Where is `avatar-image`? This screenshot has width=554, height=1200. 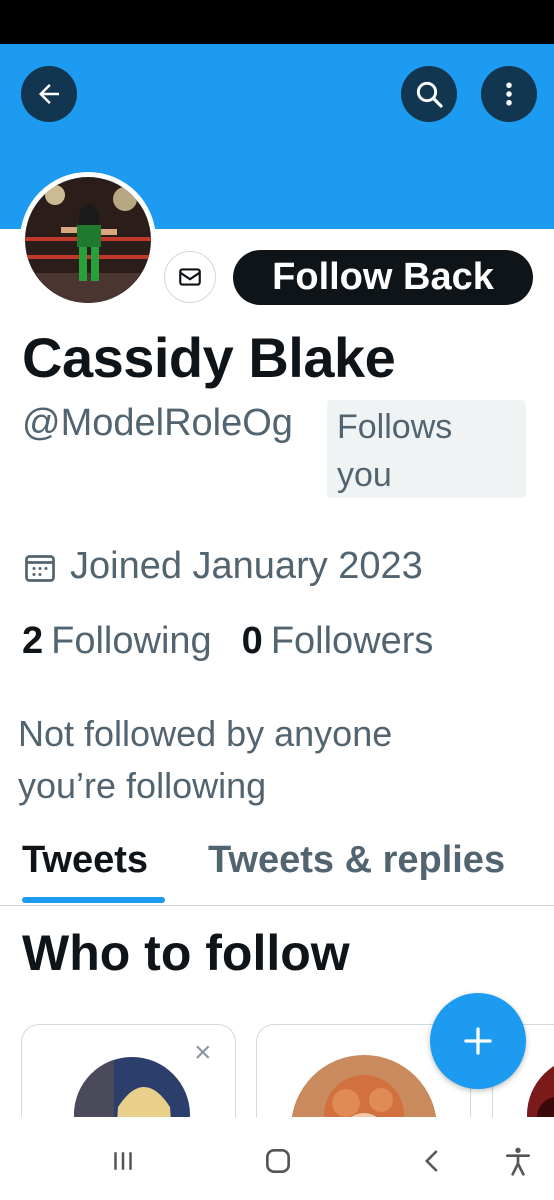
avatar-image is located at coordinates (88, 240).